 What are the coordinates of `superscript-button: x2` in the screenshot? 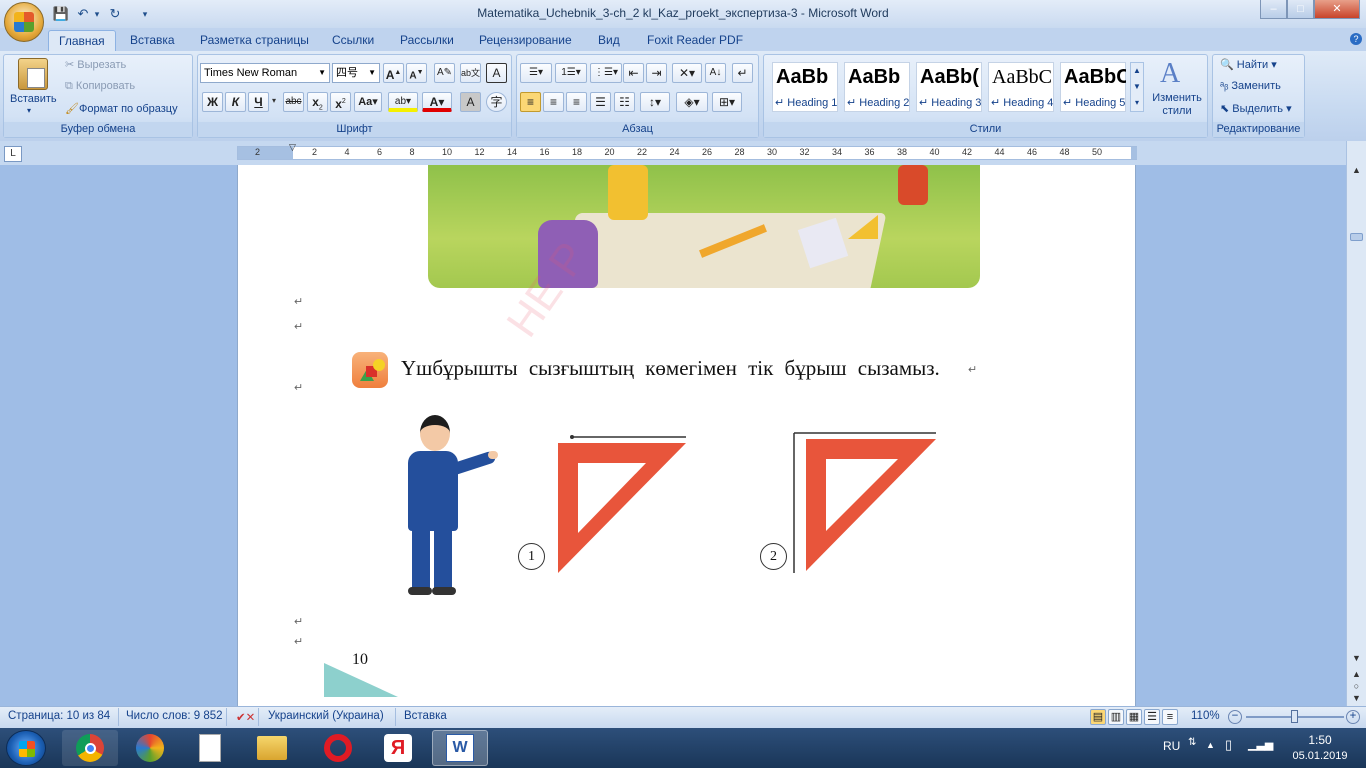 It's located at (340, 102).